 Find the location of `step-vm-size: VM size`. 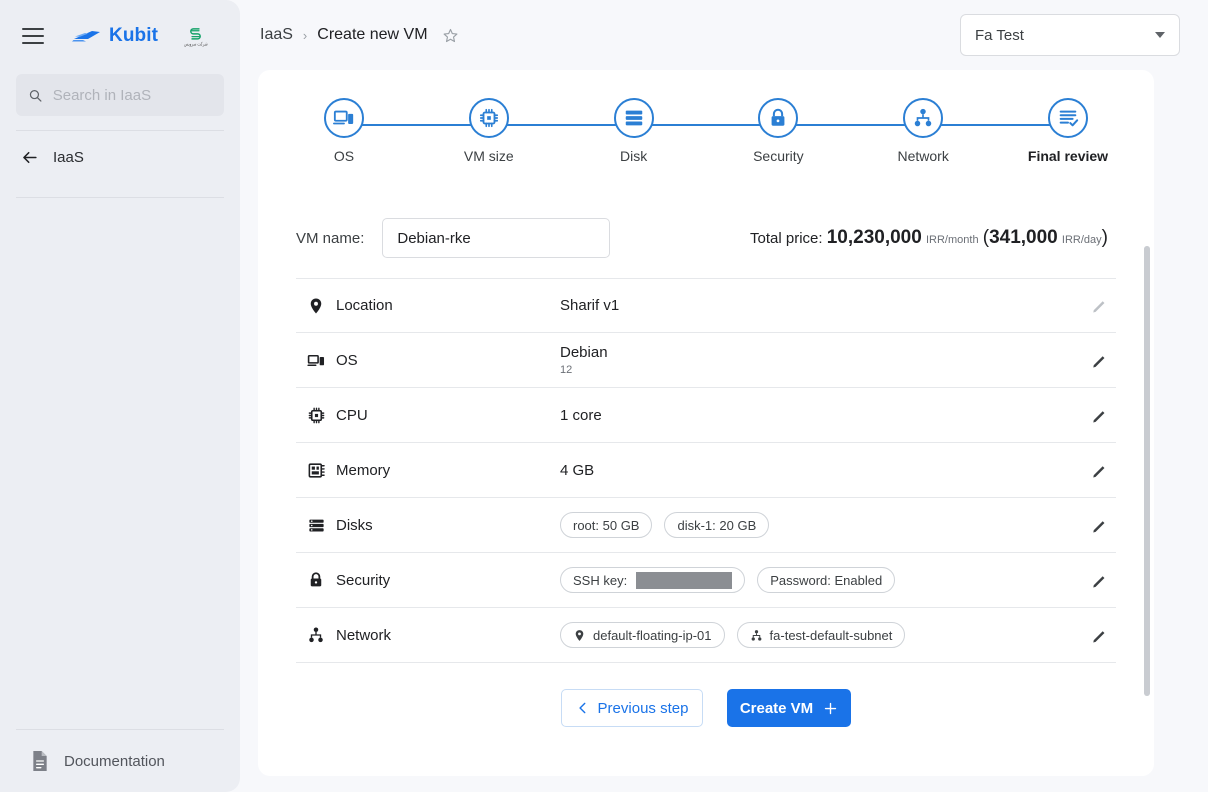

step-vm-size: VM size is located at coordinates (489, 131).